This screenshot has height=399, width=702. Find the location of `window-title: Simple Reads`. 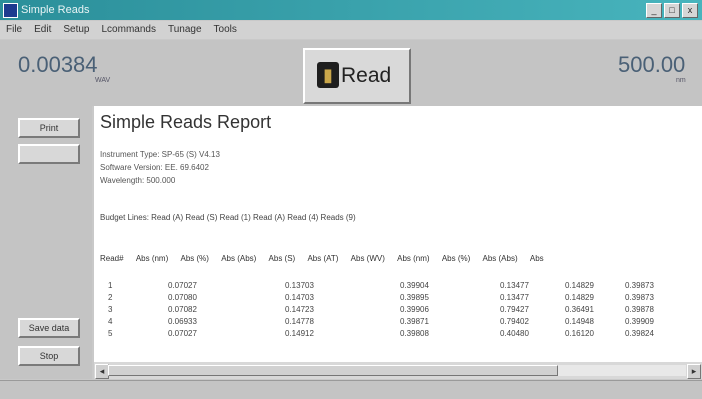

window-title: Simple Reads is located at coordinates (55, 10).